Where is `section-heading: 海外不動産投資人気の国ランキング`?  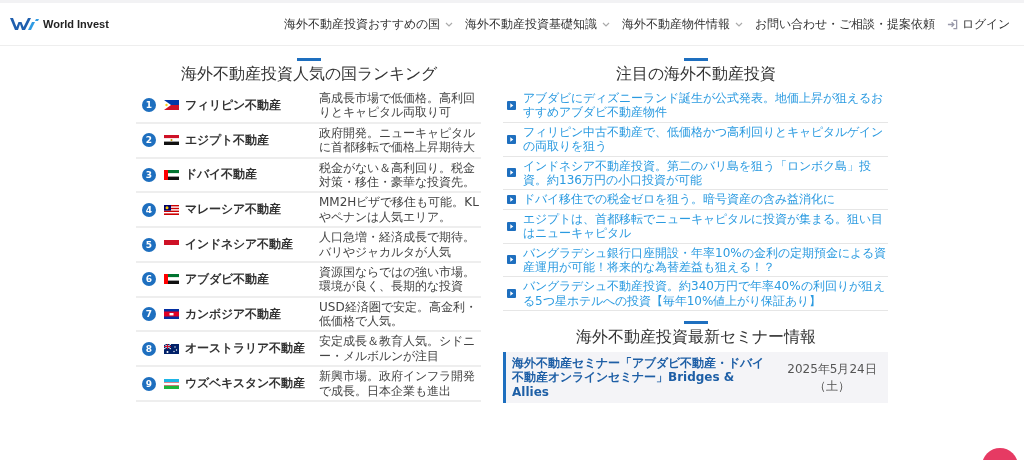 section-heading: 海外不動産投資人気の国ランキング is located at coordinates (308, 74).